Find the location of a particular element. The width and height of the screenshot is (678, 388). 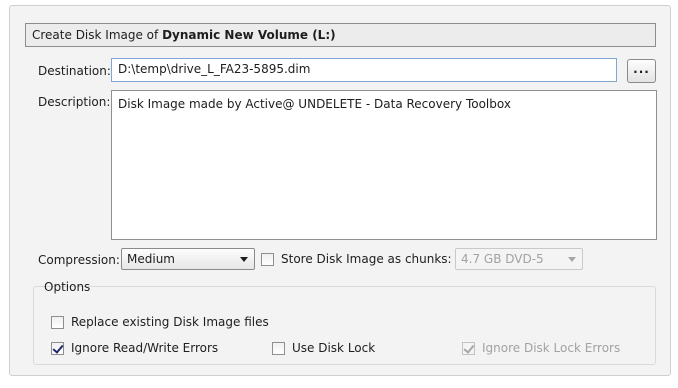

ignore-rw-errors-label: Ignore Read/Write Errors is located at coordinates (145, 348).